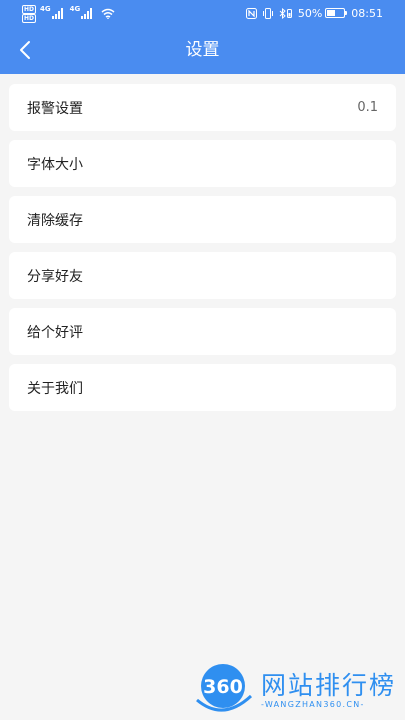 The height and width of the screenshot is (720, 405). What do you see at coordinates (367, 13) in the screenshot?
I see `status-clock: 08:51` at bounding box center [367, 13].